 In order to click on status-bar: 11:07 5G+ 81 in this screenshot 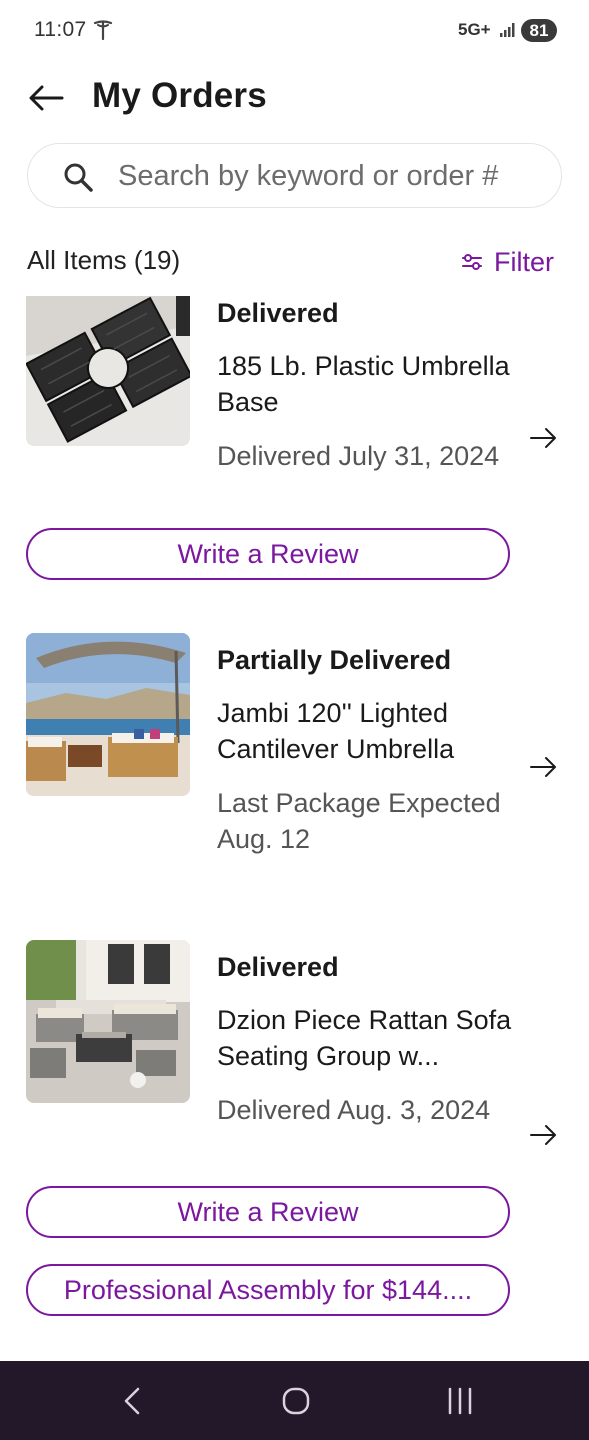, I will do `click(294, 31)`.